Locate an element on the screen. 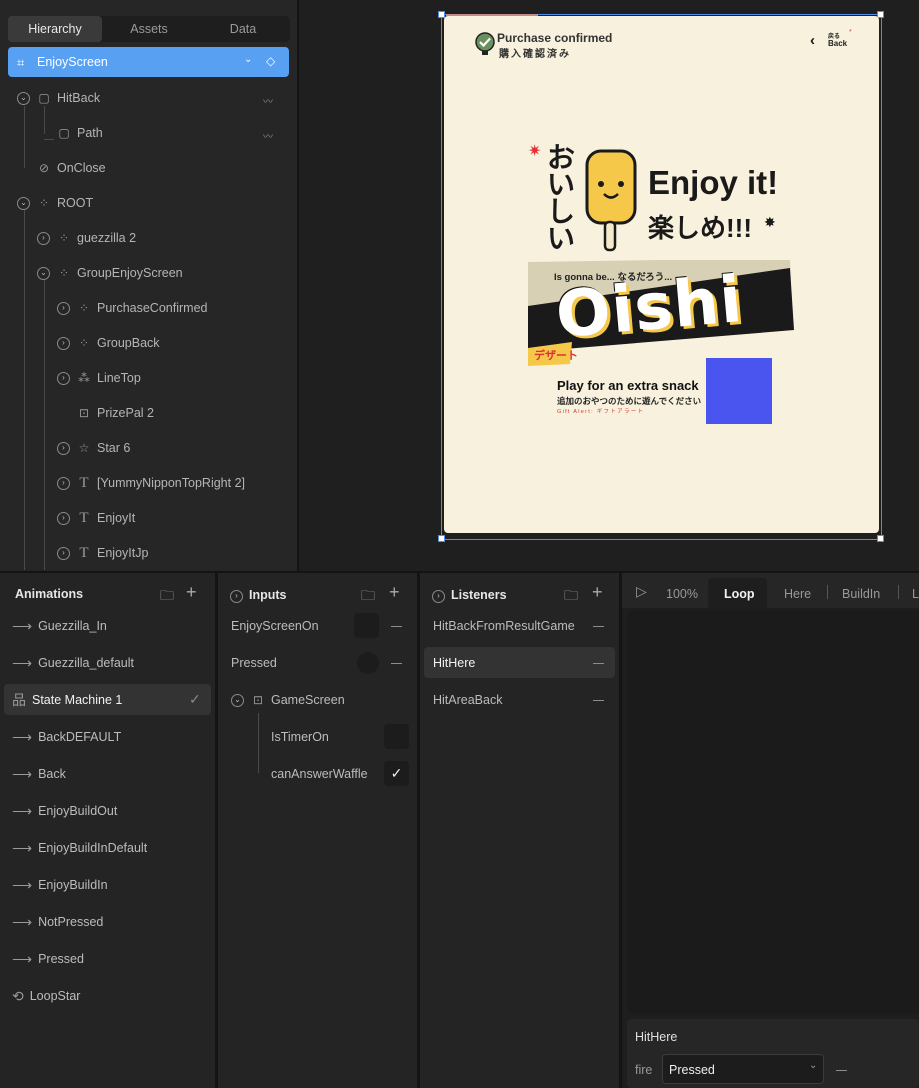 Image resolution: width=919 pixels, height=1088 pixels. animation-item: ⟶ Back is located at coordinates (39, 774).